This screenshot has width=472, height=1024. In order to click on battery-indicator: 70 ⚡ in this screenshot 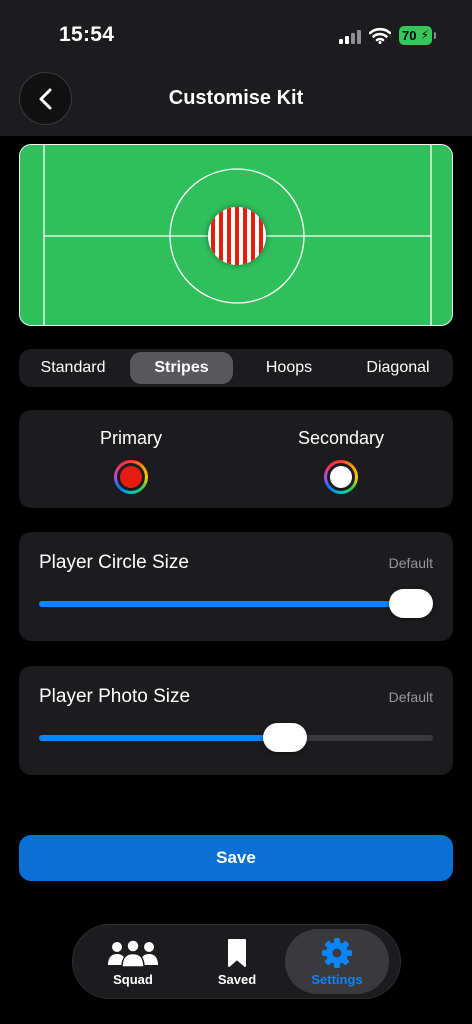, I will do `click(417, 35)`.